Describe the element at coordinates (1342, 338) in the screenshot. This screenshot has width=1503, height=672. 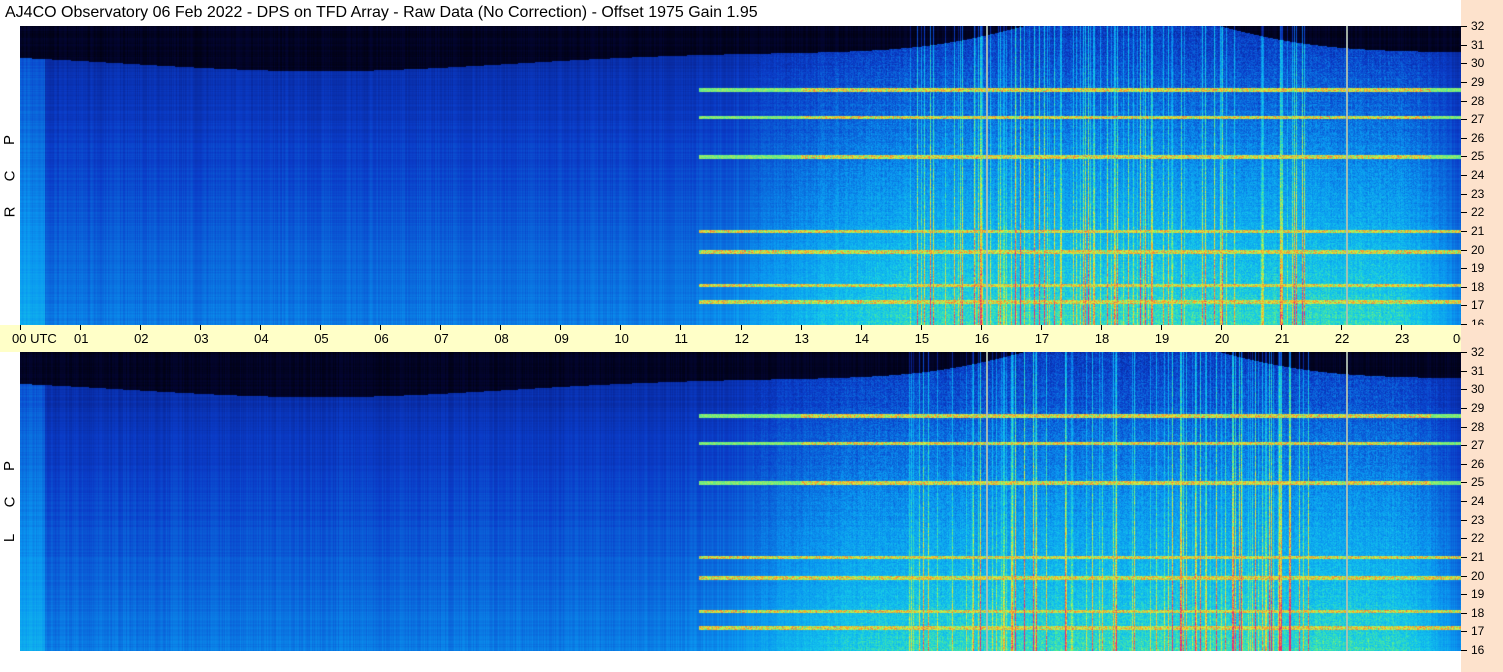
I see `time-tick-label: 22` at that location.